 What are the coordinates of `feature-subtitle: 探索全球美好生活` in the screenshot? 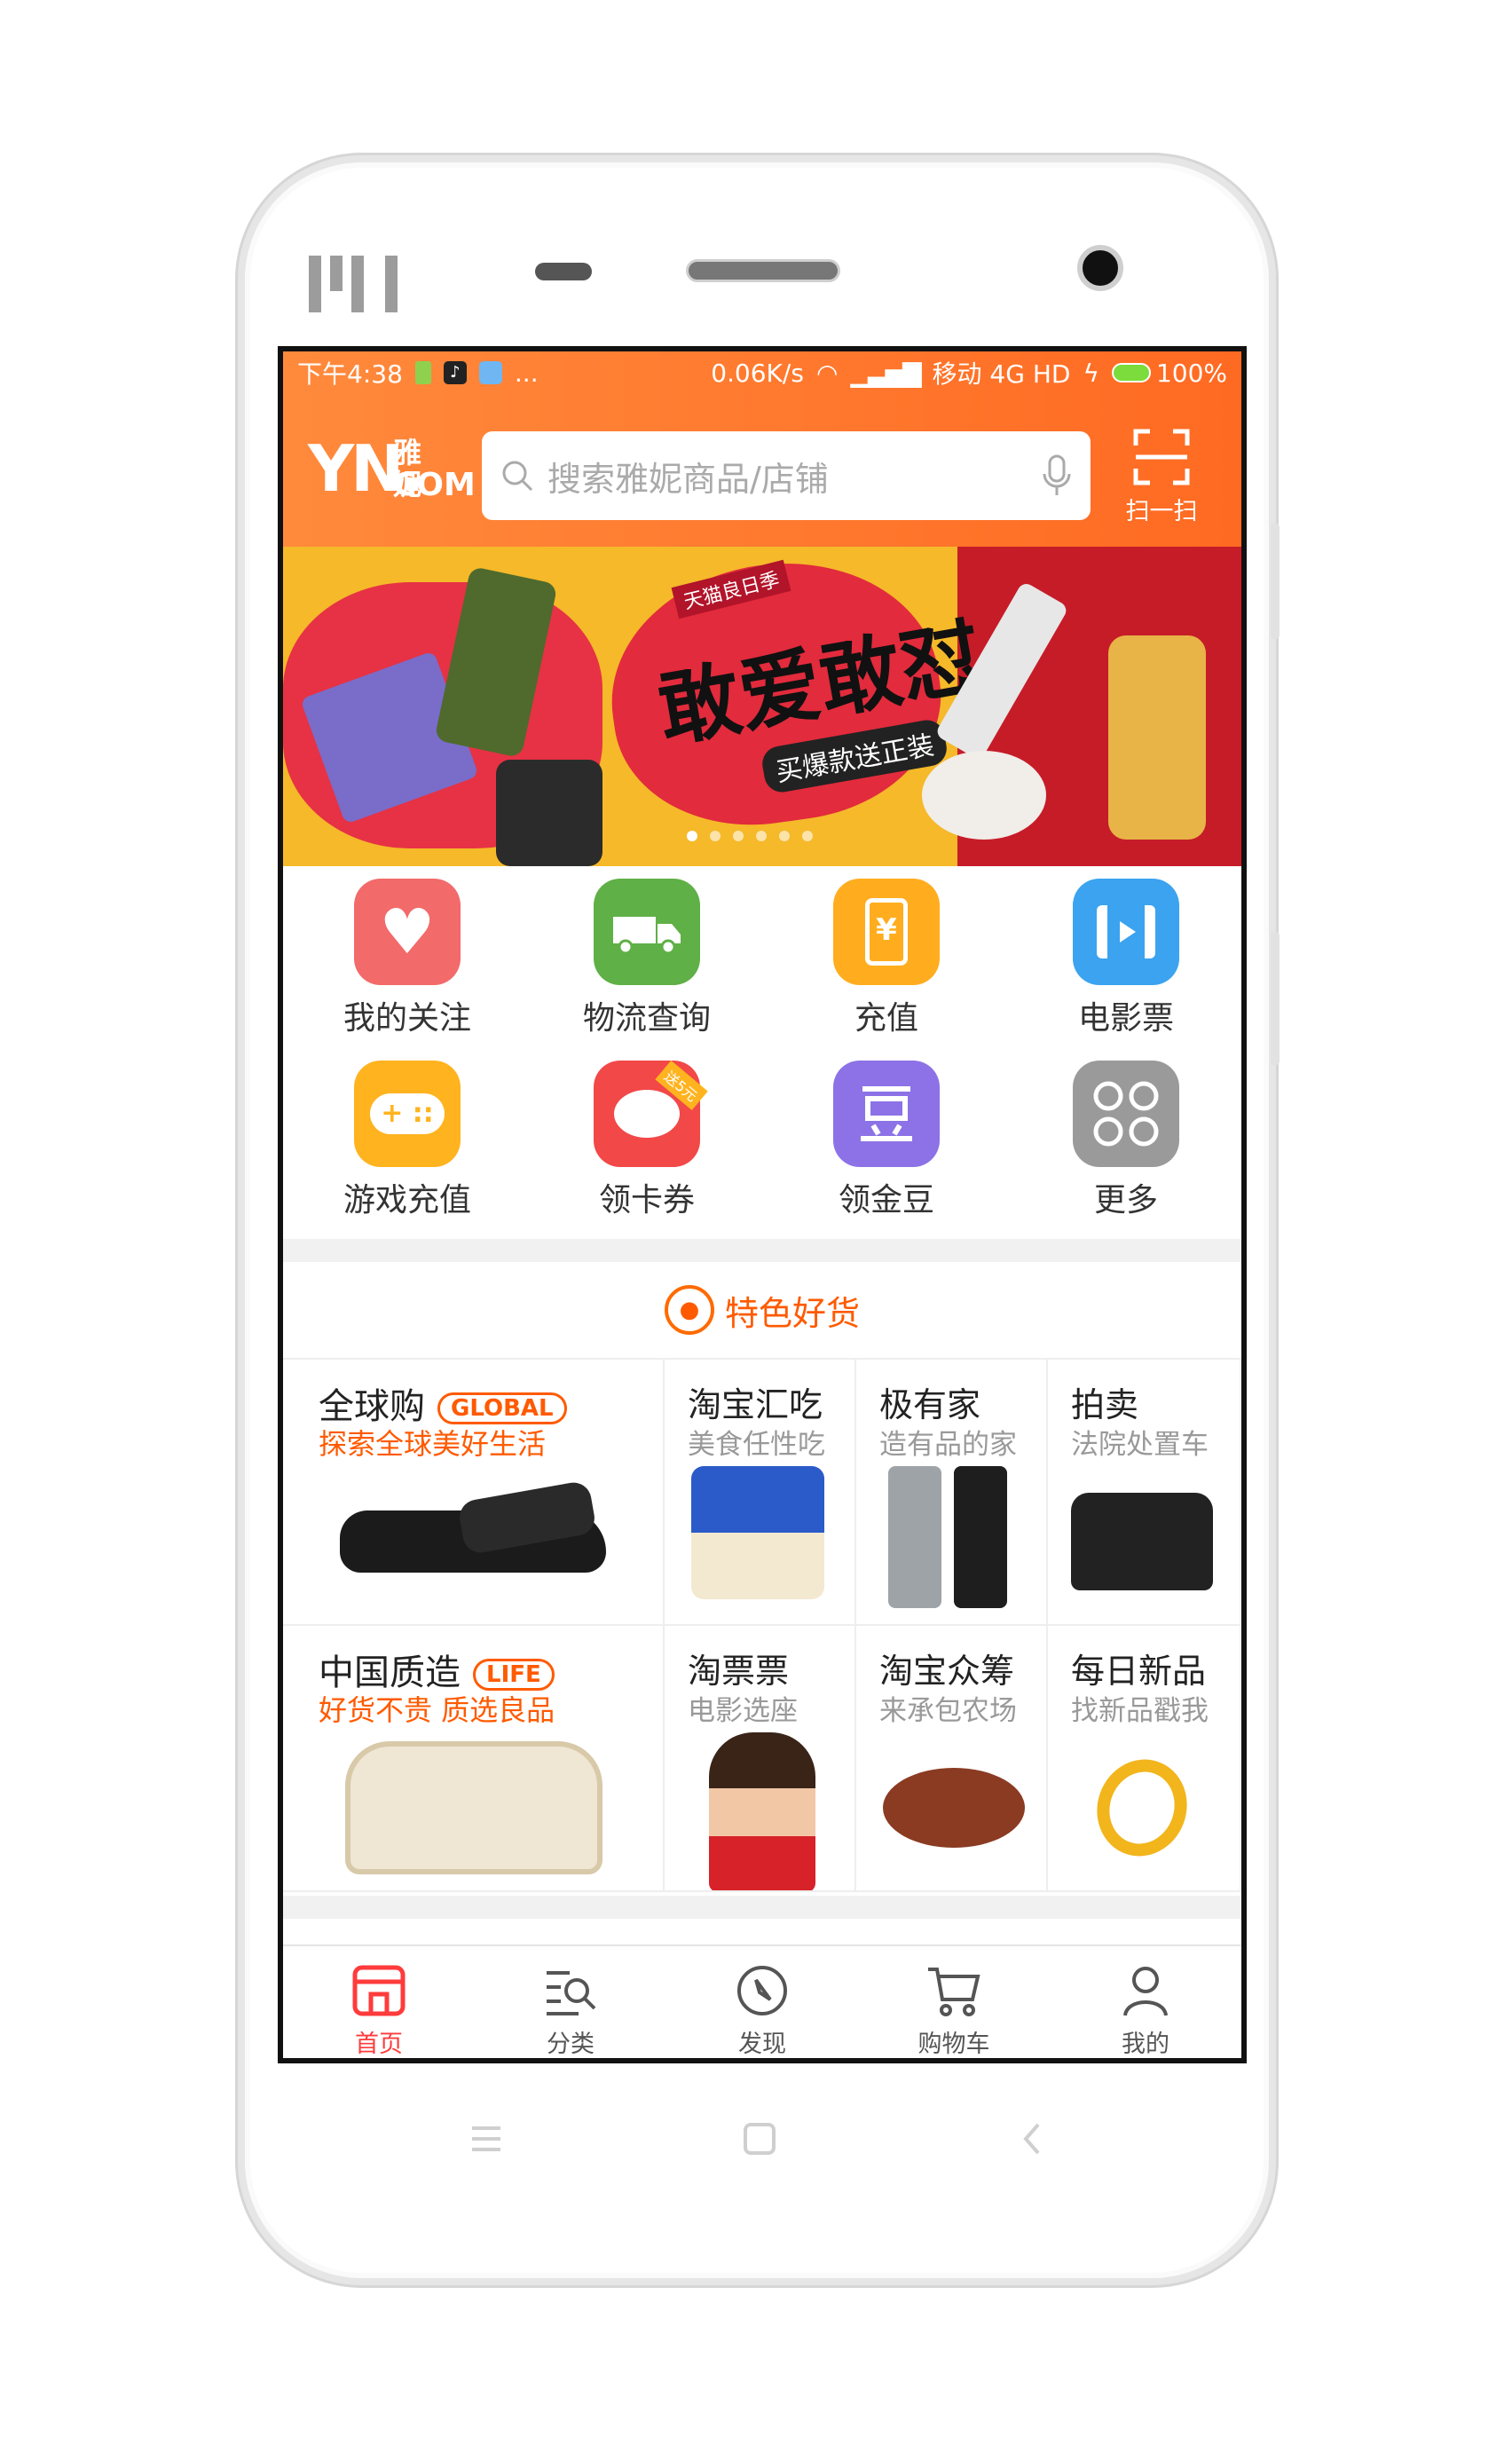 It's located at (433, 1444).